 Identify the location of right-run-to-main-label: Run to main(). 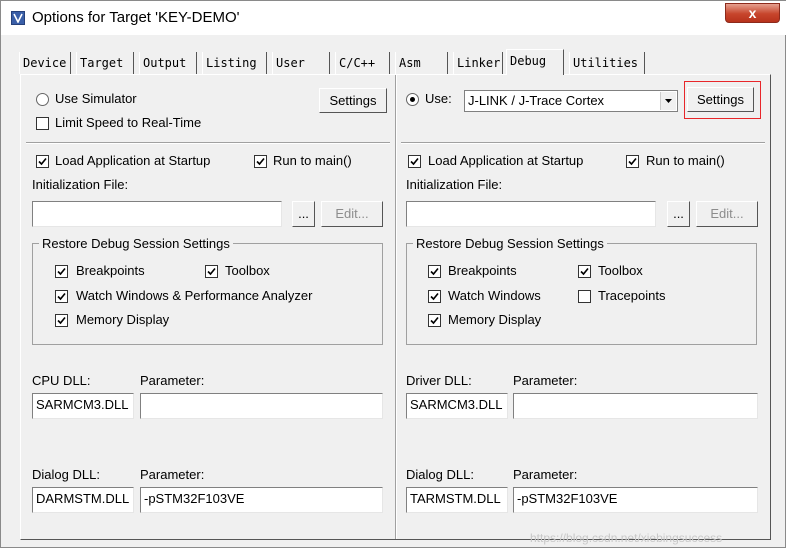
(685, 160).